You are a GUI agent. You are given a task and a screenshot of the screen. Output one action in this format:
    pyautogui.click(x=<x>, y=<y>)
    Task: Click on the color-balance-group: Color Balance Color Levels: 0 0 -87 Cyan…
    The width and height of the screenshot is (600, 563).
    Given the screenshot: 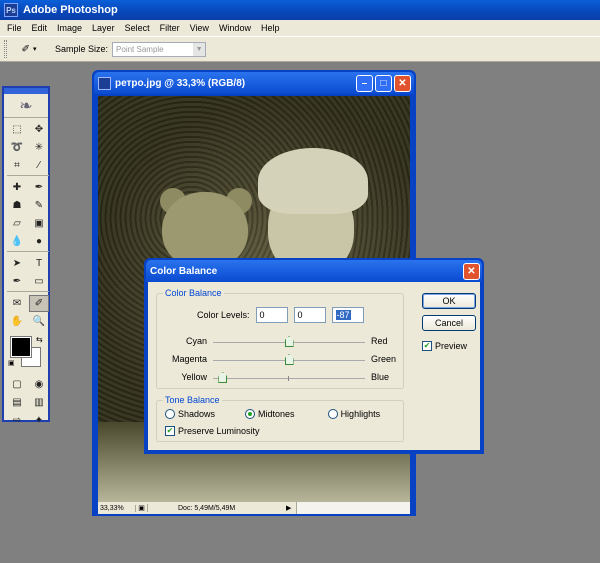 What is the action you would take?
    pyautogui.click(x=280, y=338)
    